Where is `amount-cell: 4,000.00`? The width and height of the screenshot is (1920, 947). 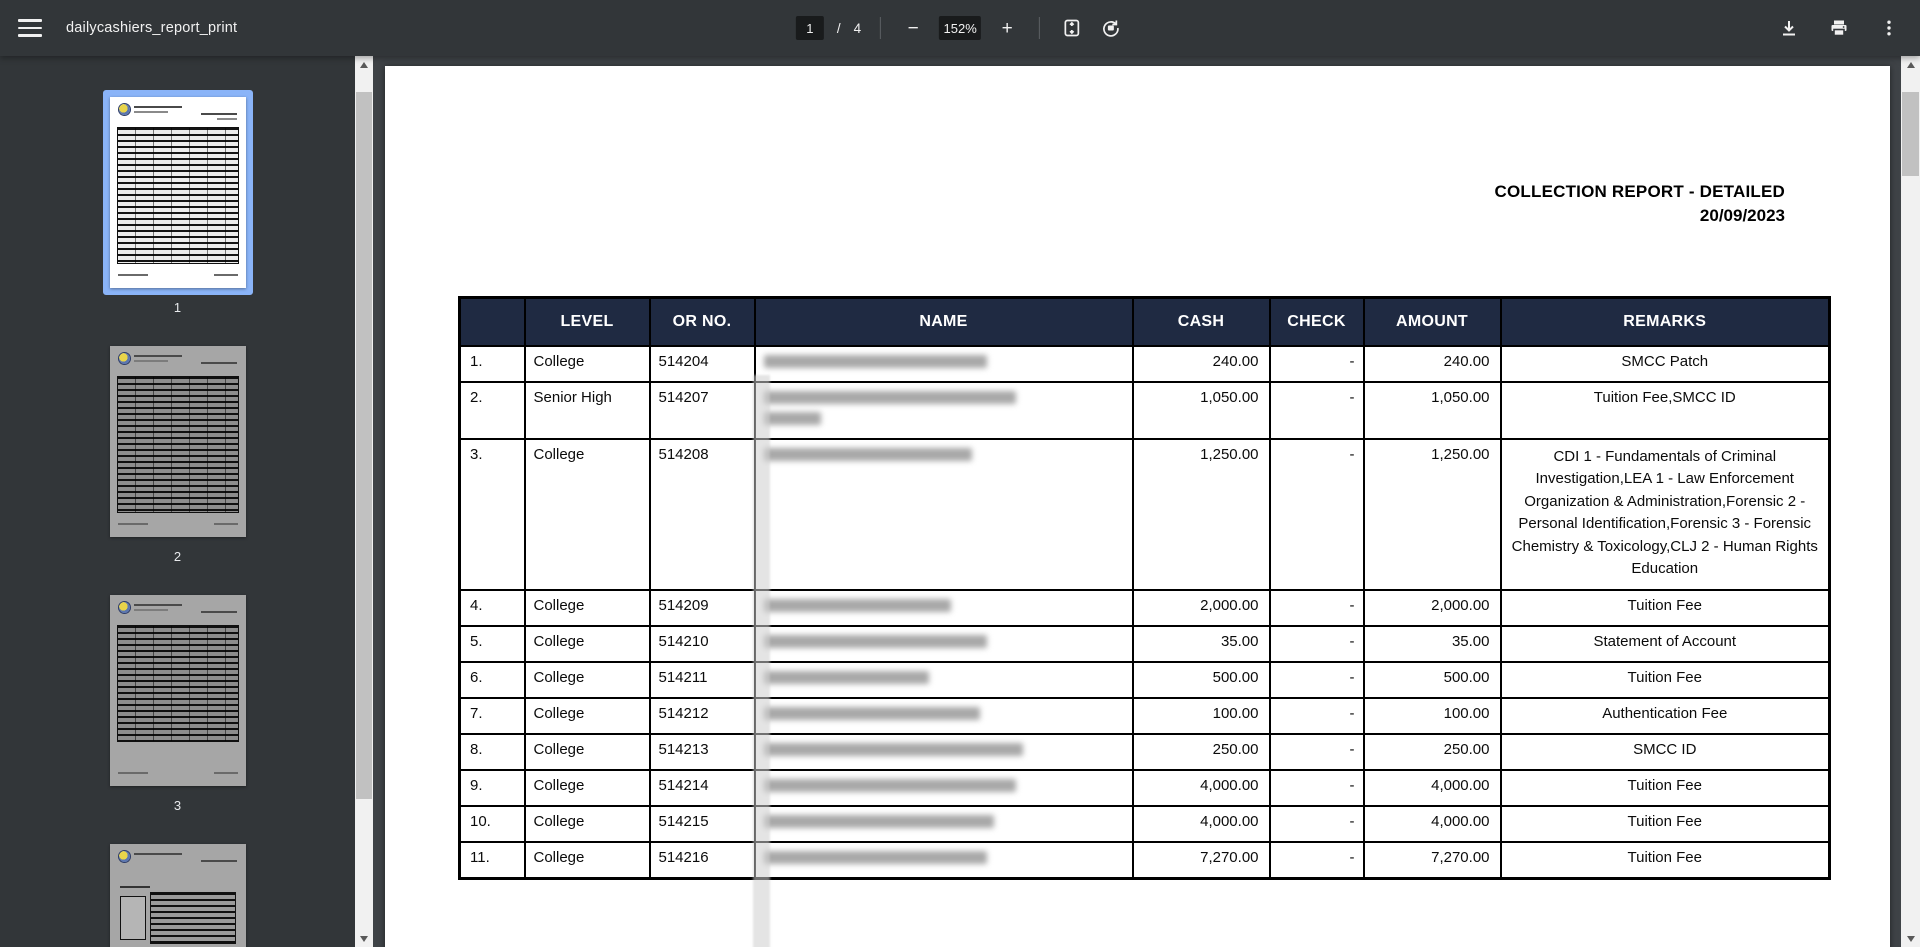 amount-cell: 4,000.00 is located at coordinates (1432, 787).